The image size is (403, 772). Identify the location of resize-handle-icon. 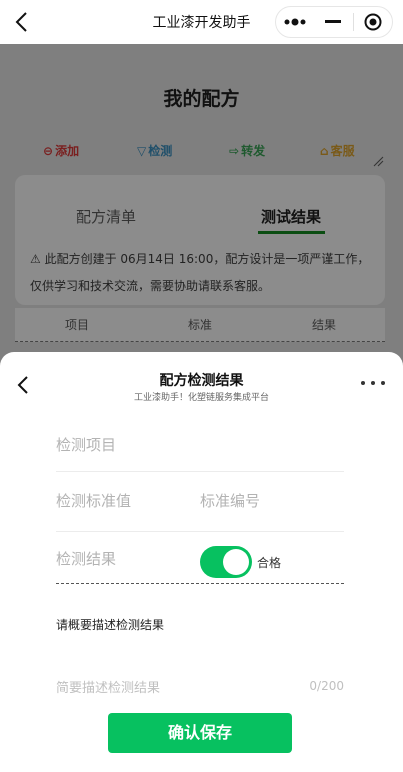
(378, 161).